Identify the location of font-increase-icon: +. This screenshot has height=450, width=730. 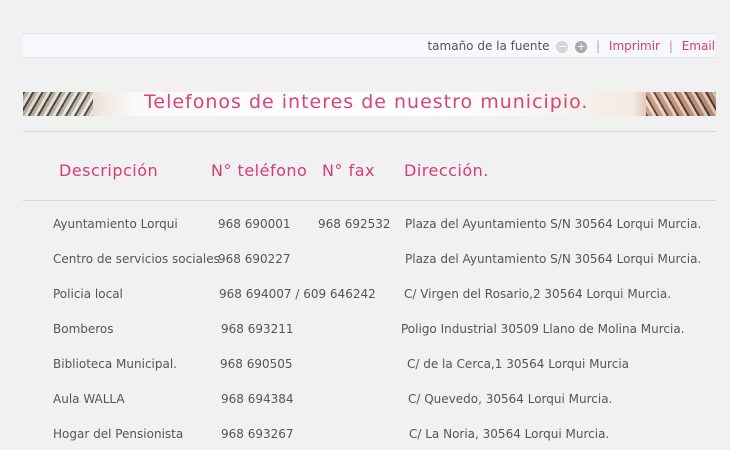
(581, 46).